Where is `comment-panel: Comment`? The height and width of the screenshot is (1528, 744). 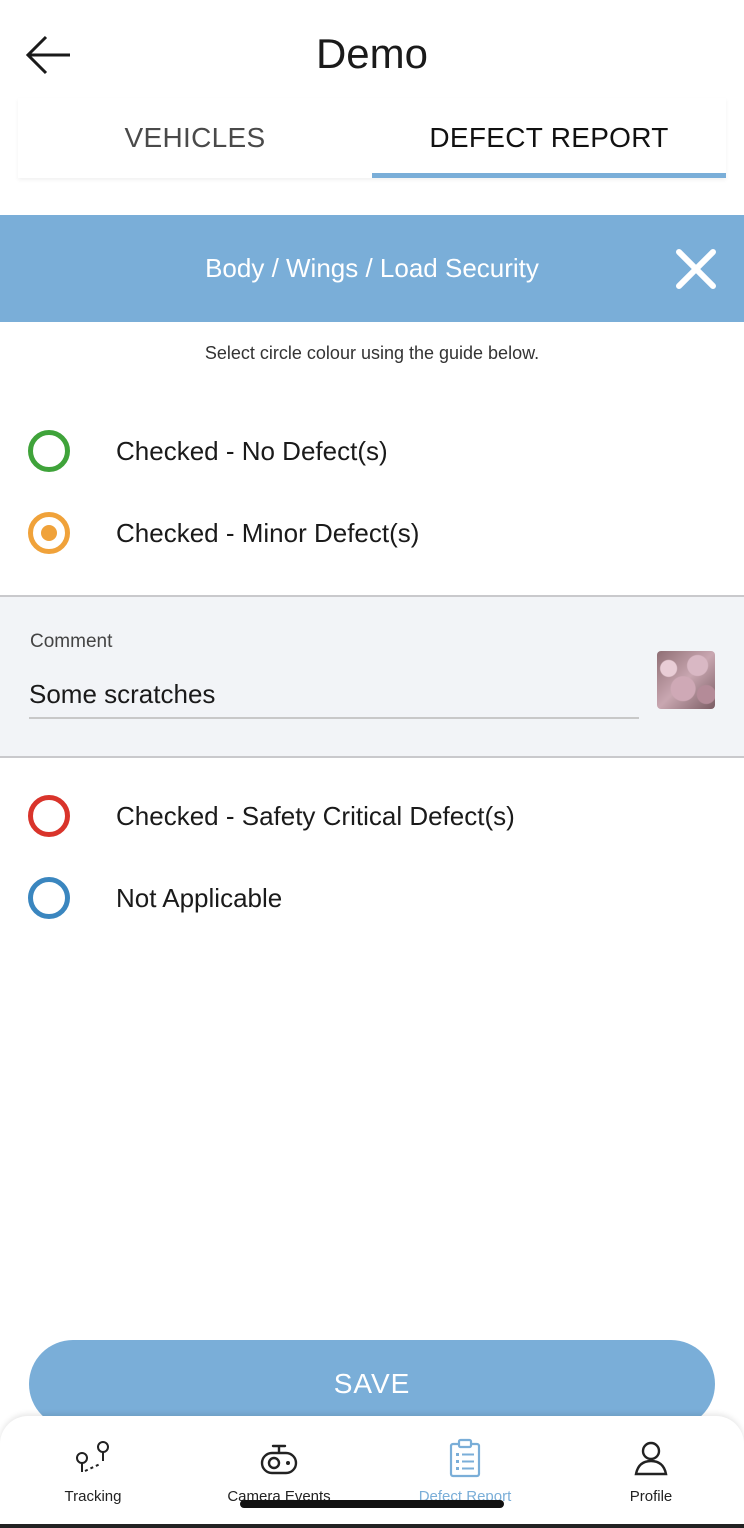
comment-panel: Comment is located at coordinates (372, 676).